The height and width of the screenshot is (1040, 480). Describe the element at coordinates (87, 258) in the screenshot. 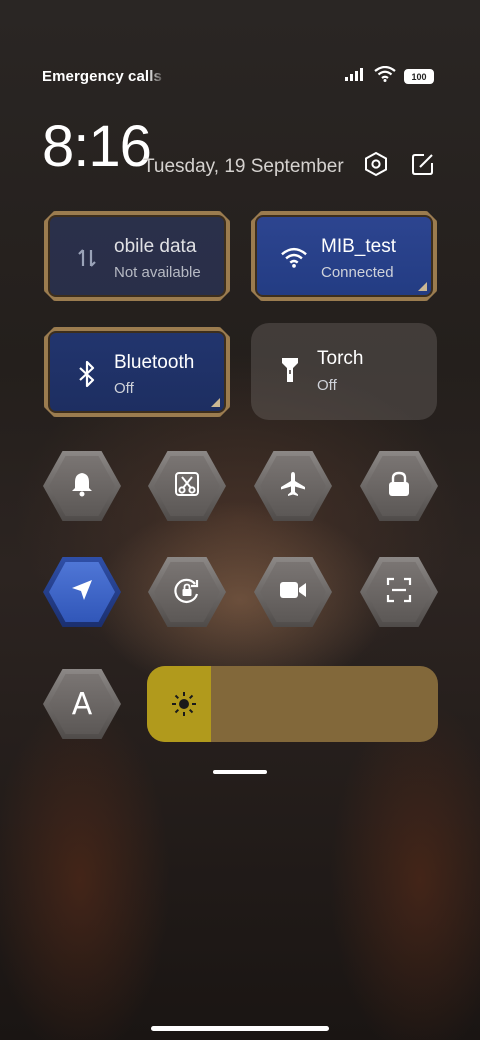

I see `mobile-data-icon` at that location.